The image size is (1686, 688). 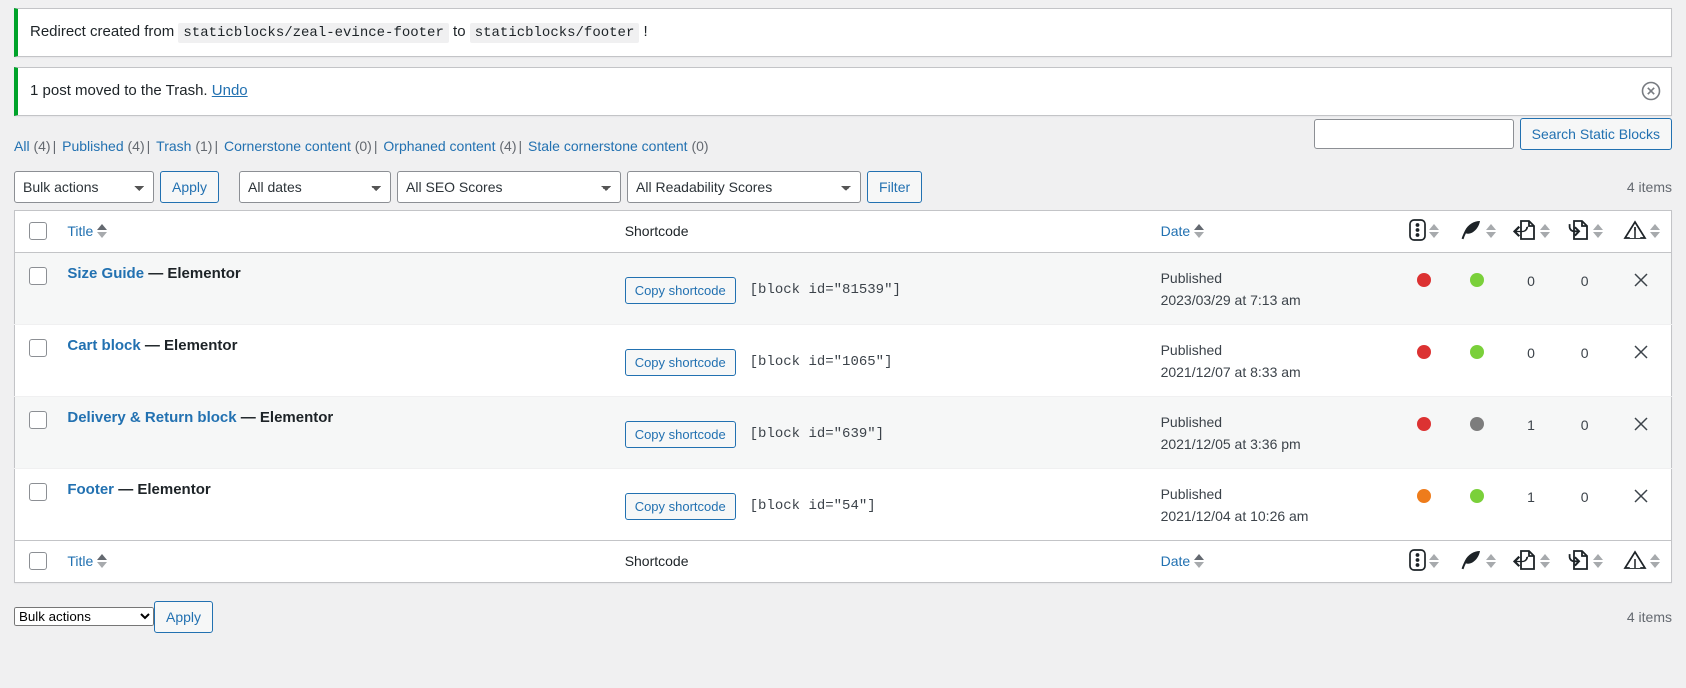 What do you see at coordinates (1423, 495) in the screenshot?
I see `seo-score-dot` at bounding box center [1423, 495].